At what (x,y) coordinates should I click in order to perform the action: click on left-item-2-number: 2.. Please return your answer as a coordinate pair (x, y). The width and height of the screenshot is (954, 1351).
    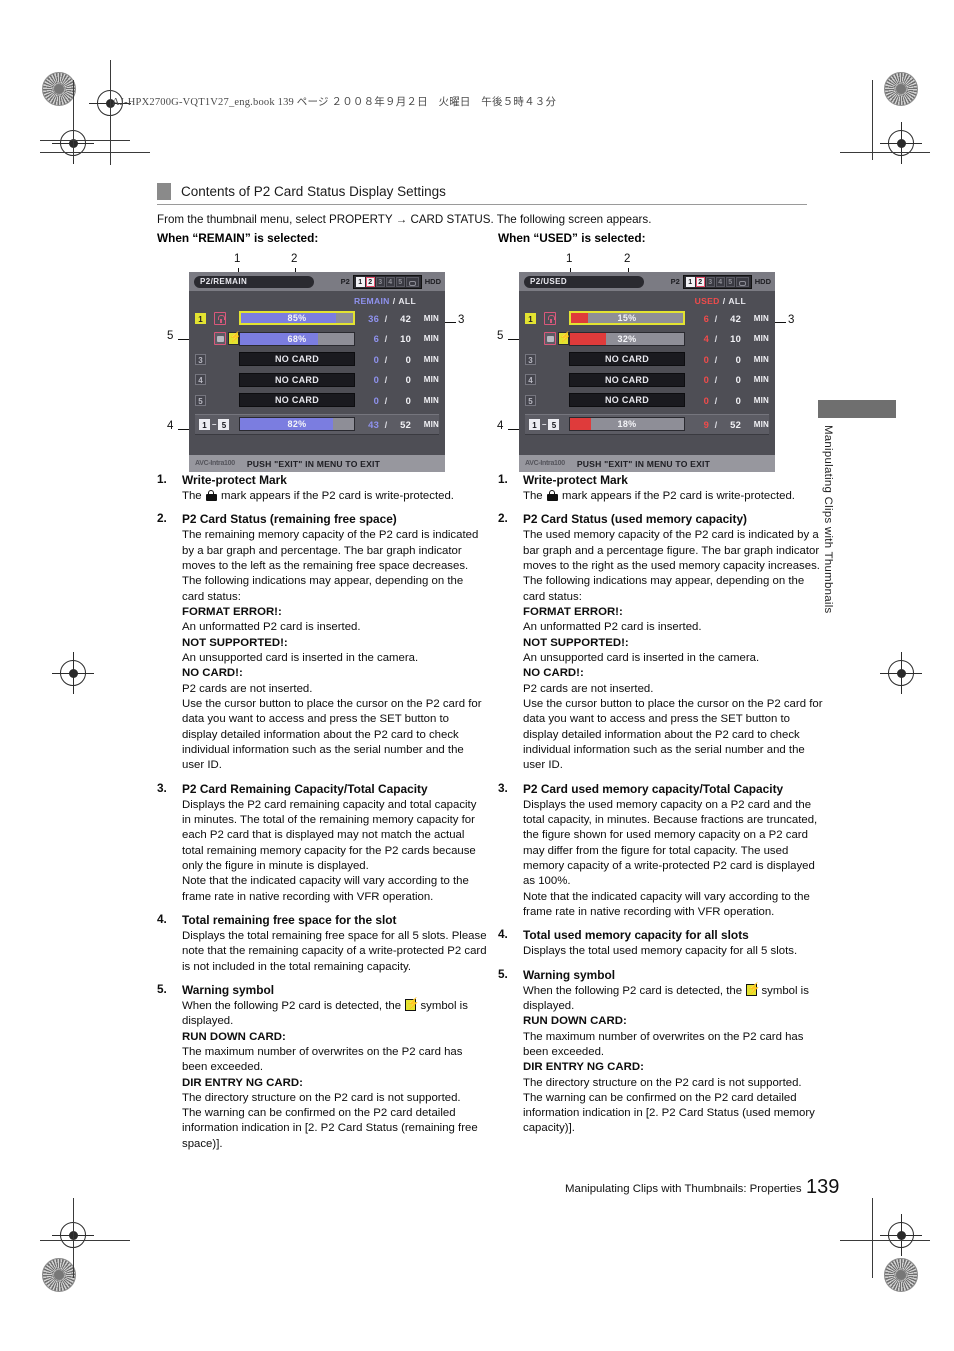
    Looking at the image, I should click on (162, 518).